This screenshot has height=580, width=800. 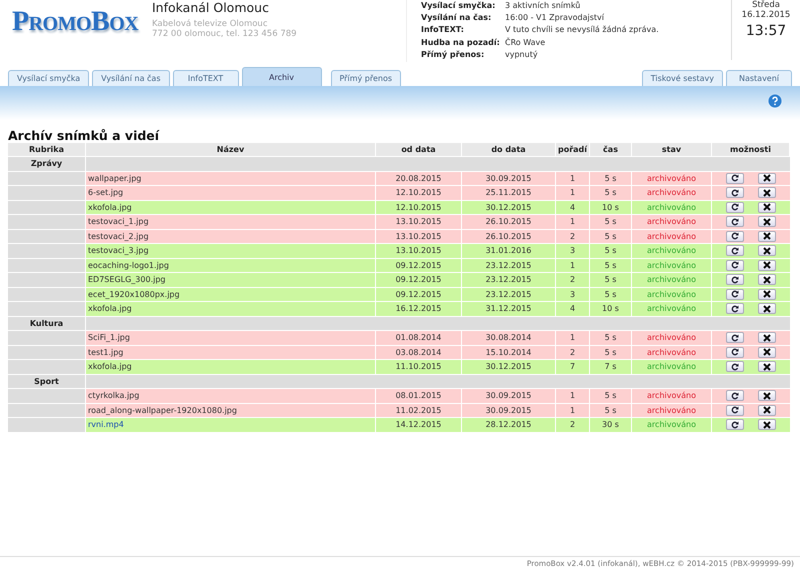 What do you see at coordinates (610, 149) in the screenshot?
I see `column-header: čas` at bounding box center [610, 149].